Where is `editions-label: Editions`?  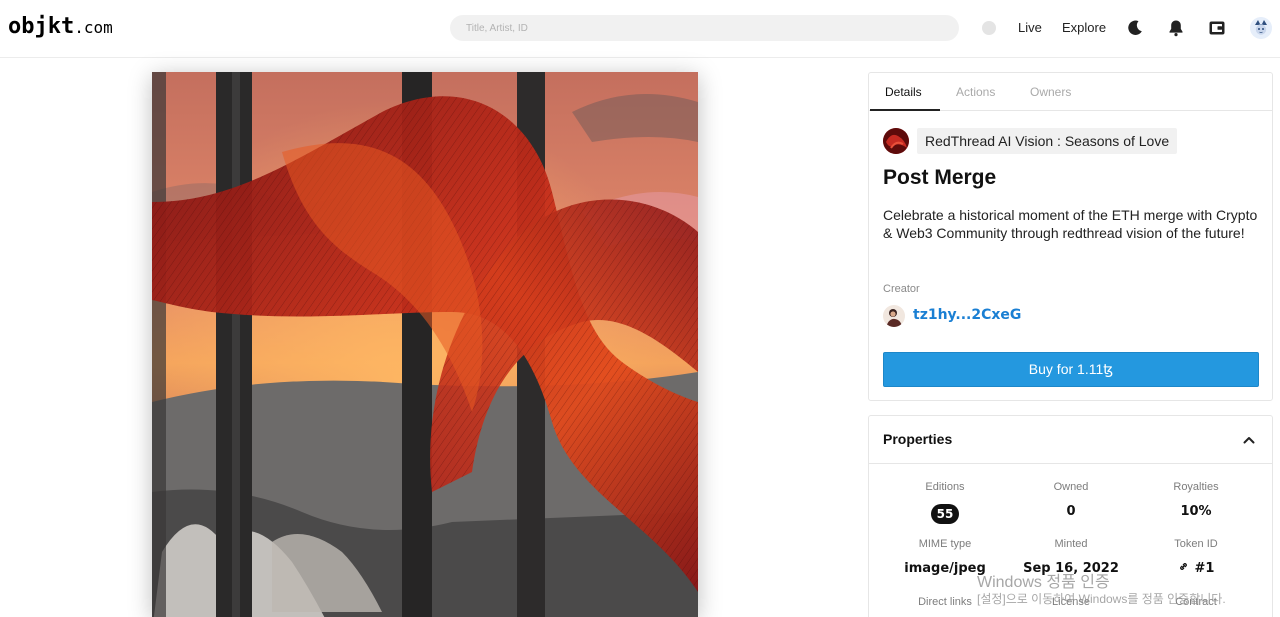 editions-label: Editions is located at coordinates (945, 487).